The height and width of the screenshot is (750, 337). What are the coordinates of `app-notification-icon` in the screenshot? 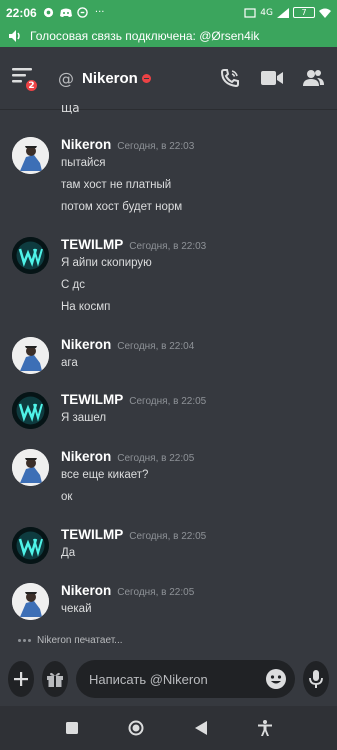 It's located at (83, 13).